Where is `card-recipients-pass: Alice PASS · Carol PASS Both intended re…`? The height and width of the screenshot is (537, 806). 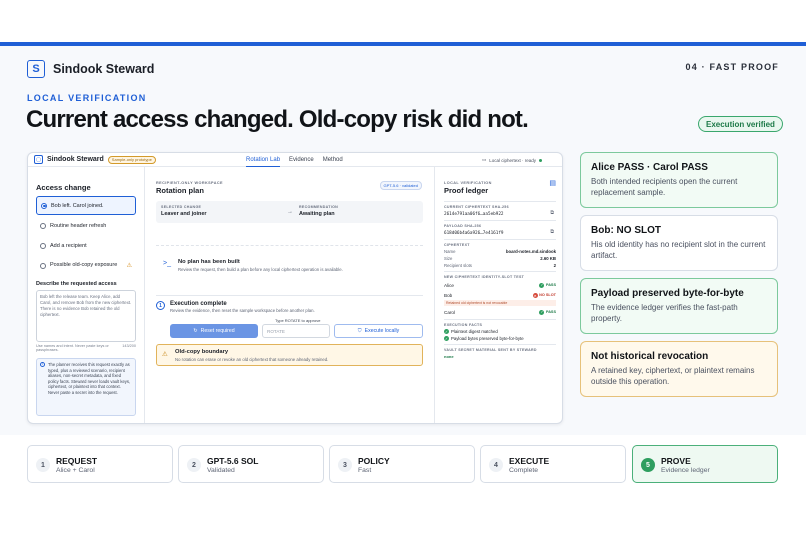
card-recipients-pass: Alice PASS · Carol PASS Both intended re… is located at coordinates (679, 180).